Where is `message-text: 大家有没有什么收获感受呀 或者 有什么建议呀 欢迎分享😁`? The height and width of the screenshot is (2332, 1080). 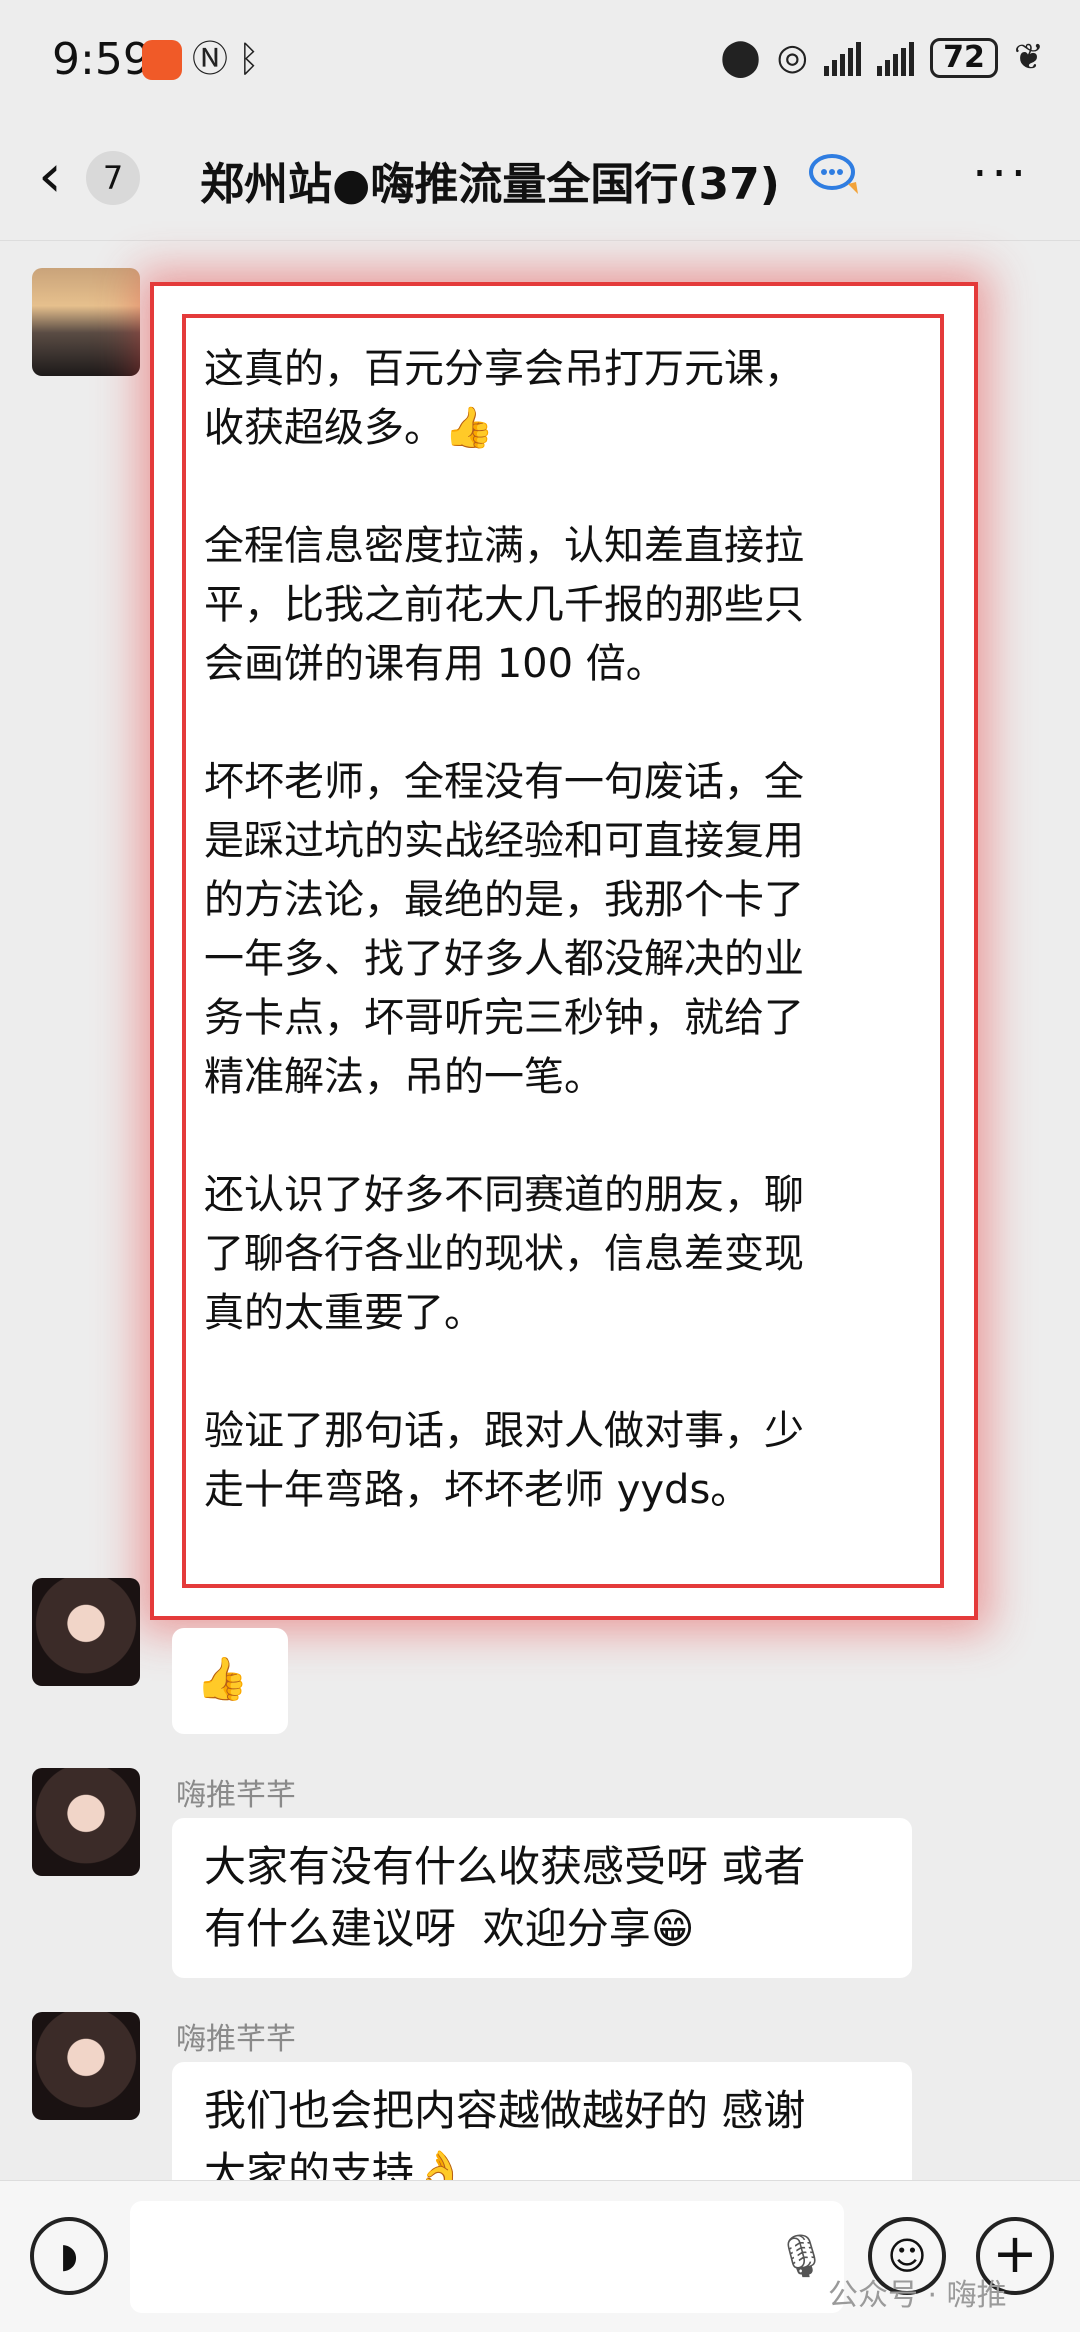 message-text: 大家有没有什么收获感受呀 或者 有什么建议呀 欢迎分享😁 is located at coordinates (505, 1897).